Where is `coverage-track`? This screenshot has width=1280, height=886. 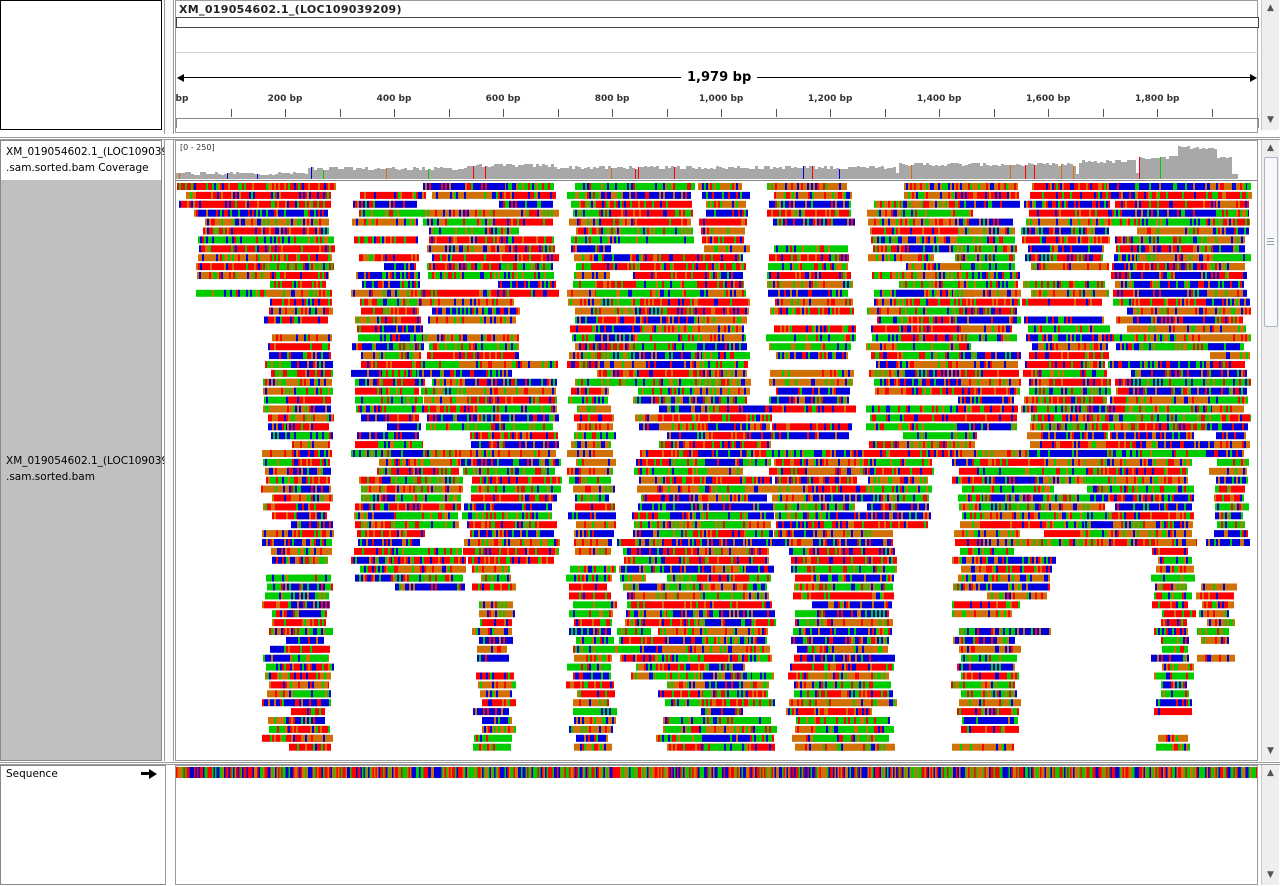
coverage-track is located at coordinates (716, 161).